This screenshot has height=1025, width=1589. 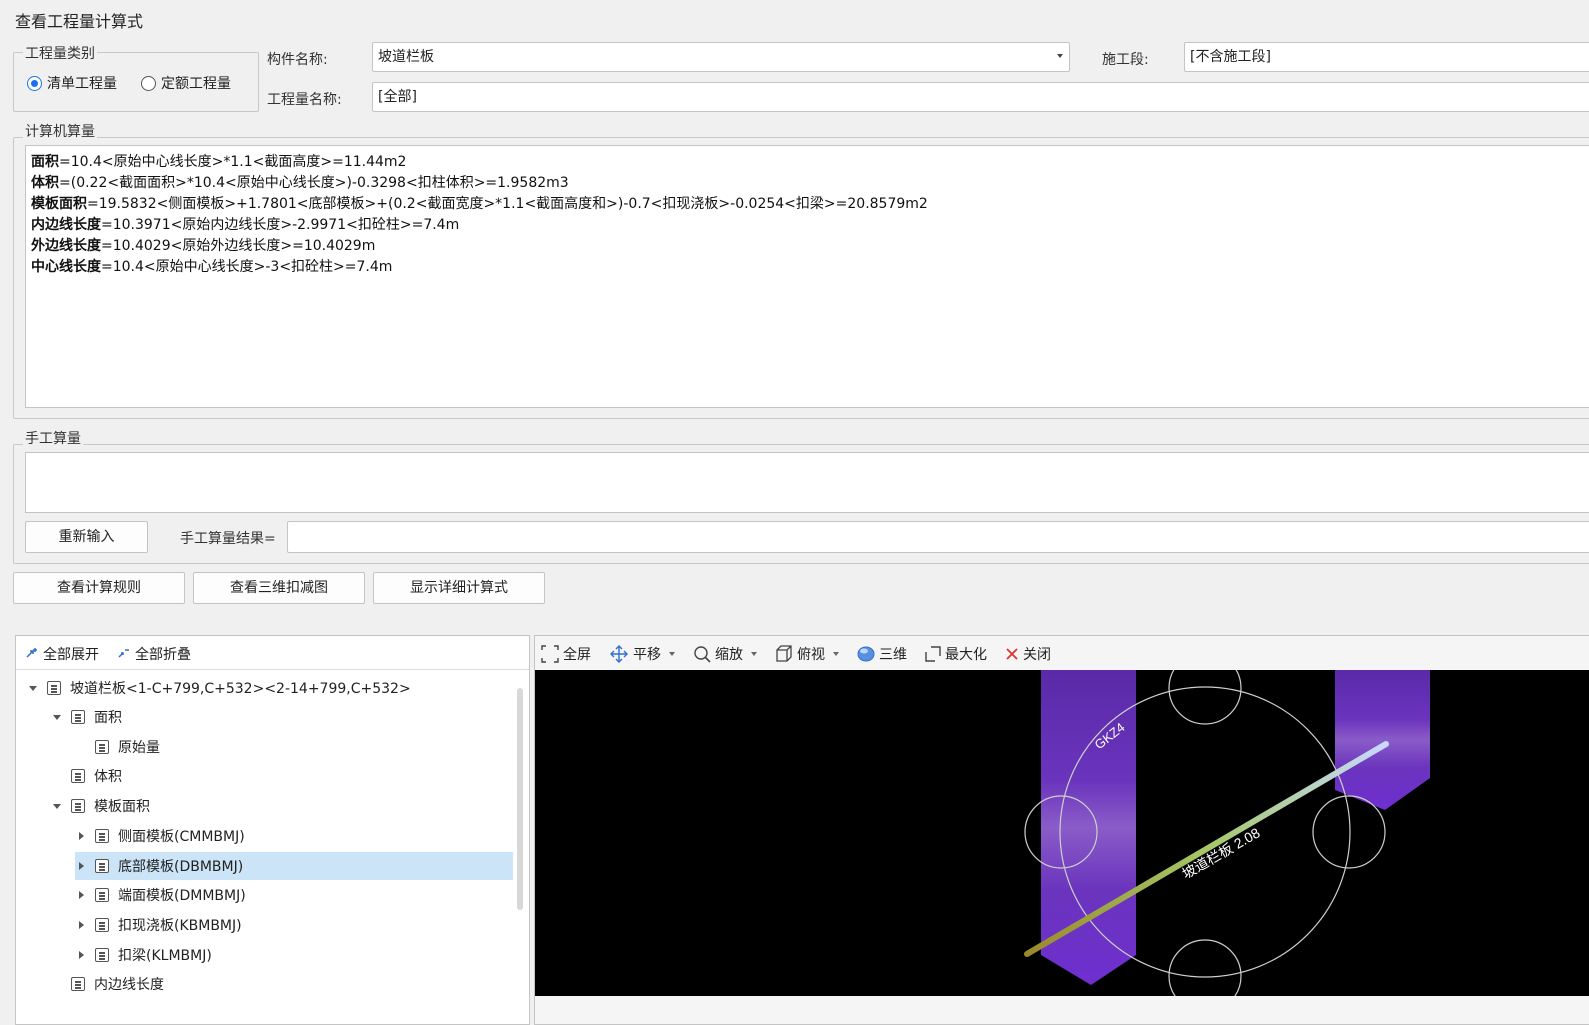 I want to click on radio-bill-quantity: 清单工程量, so click(x=72, y=83).